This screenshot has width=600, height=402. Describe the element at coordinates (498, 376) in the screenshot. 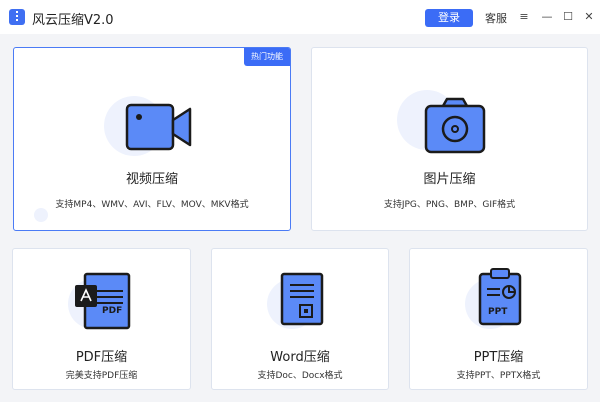

I see `ppt-card-desc: 支持PPT、PPTX格式` at that location.